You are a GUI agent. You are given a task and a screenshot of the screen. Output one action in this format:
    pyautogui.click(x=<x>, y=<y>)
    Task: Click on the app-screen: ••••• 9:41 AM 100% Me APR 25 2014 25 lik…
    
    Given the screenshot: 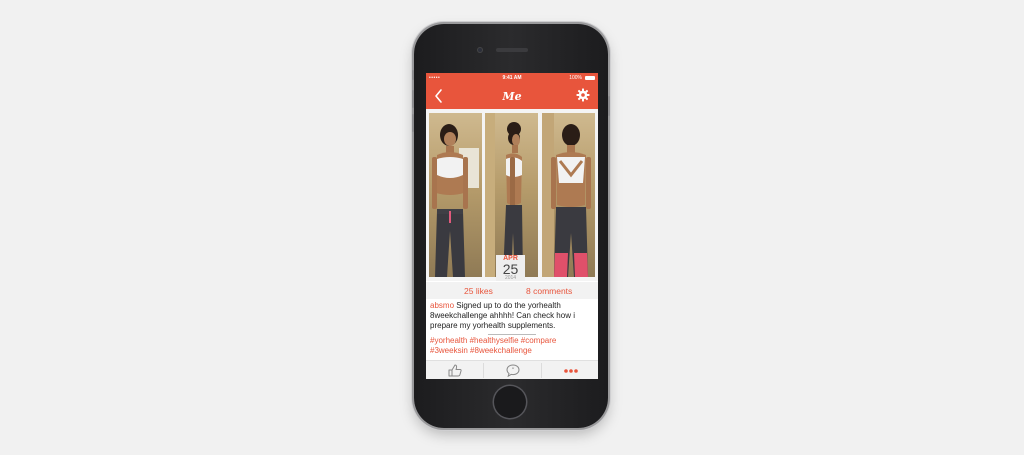 What is the action you would take?
    pyautogui.click(x=512, y=226)
    